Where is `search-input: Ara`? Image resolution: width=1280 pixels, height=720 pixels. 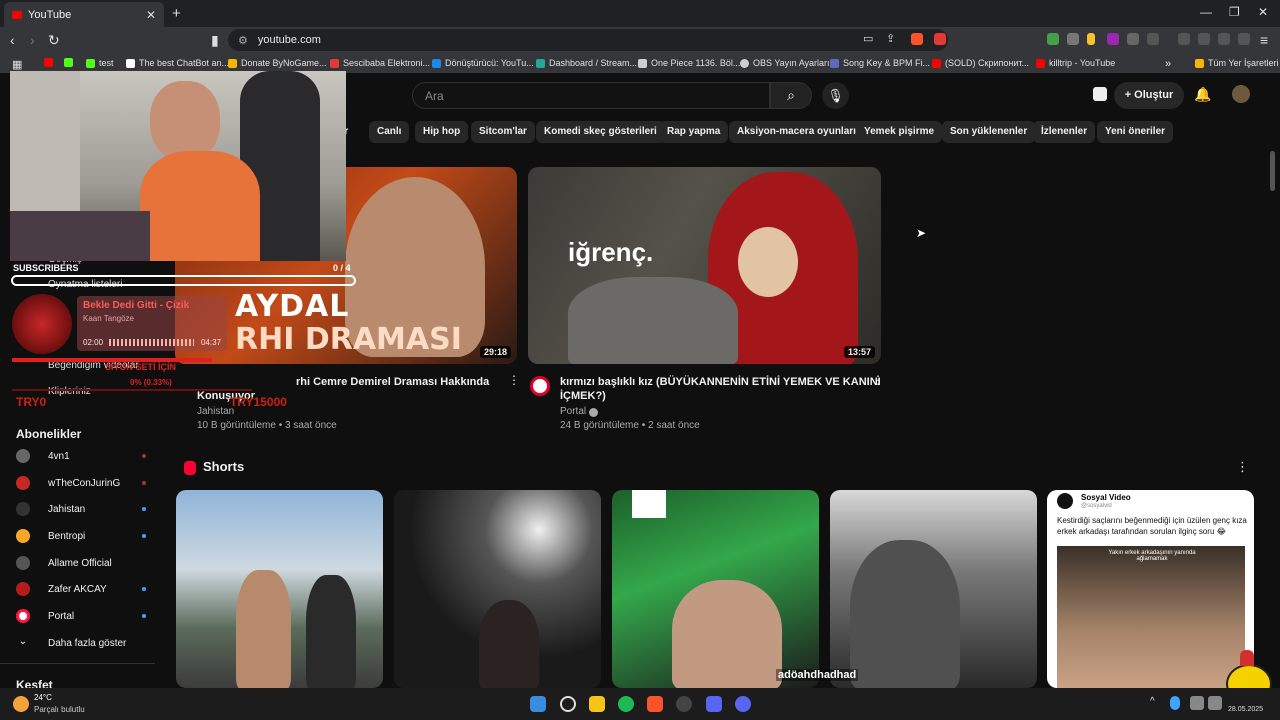 search-input: Ara is located at coordinates (591, 95).